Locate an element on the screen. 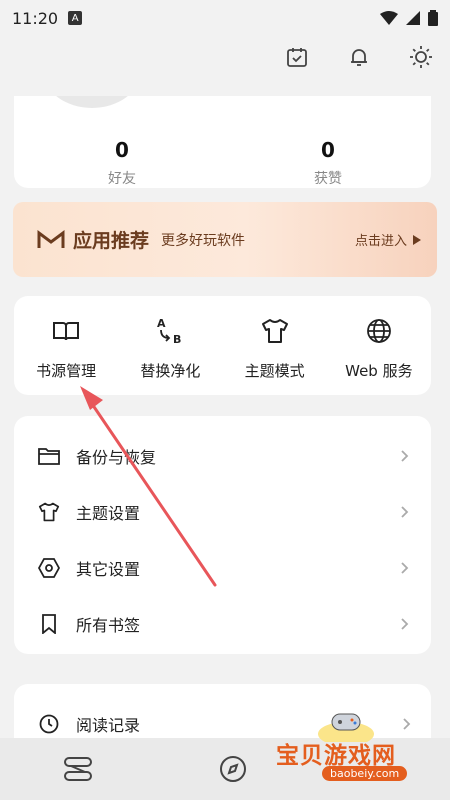 The height and width of the screenshot is (800, 450). notifications-button is located at coordinates (359, 57).